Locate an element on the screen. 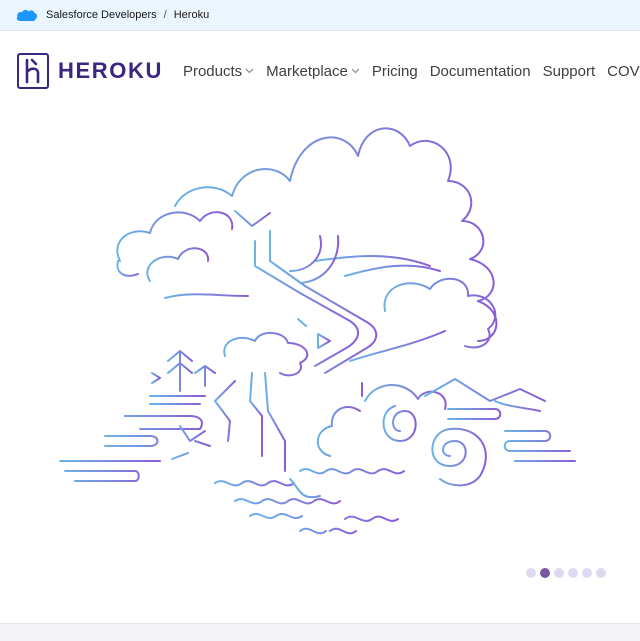 The image size is (640, 641). nav-item-marketplace: Marketplace is located at coordinates (313, 71).